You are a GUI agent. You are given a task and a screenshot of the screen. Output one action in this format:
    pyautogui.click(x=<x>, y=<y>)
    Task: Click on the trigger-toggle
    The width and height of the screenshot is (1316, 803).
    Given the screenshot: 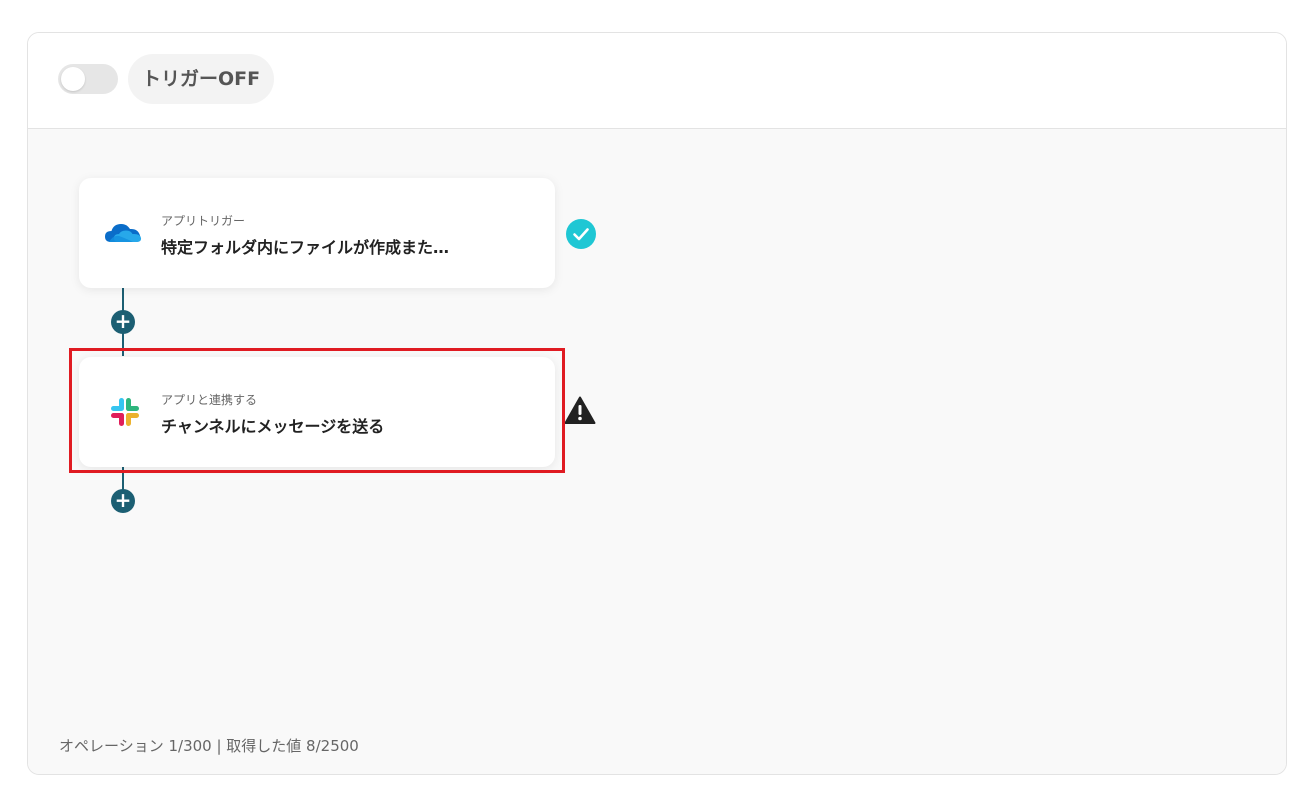 What is the action you would take?
    pyautogui.click(x=88, y=79)
    